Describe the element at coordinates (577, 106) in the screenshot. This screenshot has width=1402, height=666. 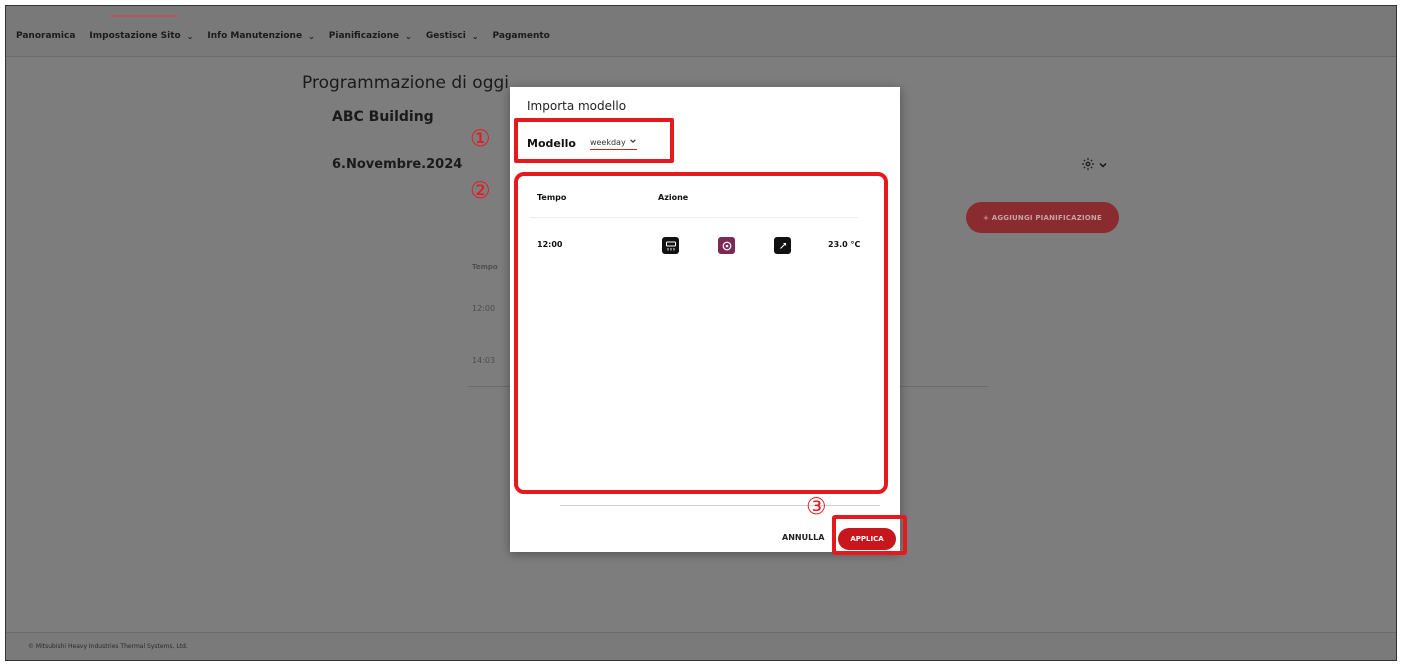
I see `dialog-title: Importa modello` at that location.